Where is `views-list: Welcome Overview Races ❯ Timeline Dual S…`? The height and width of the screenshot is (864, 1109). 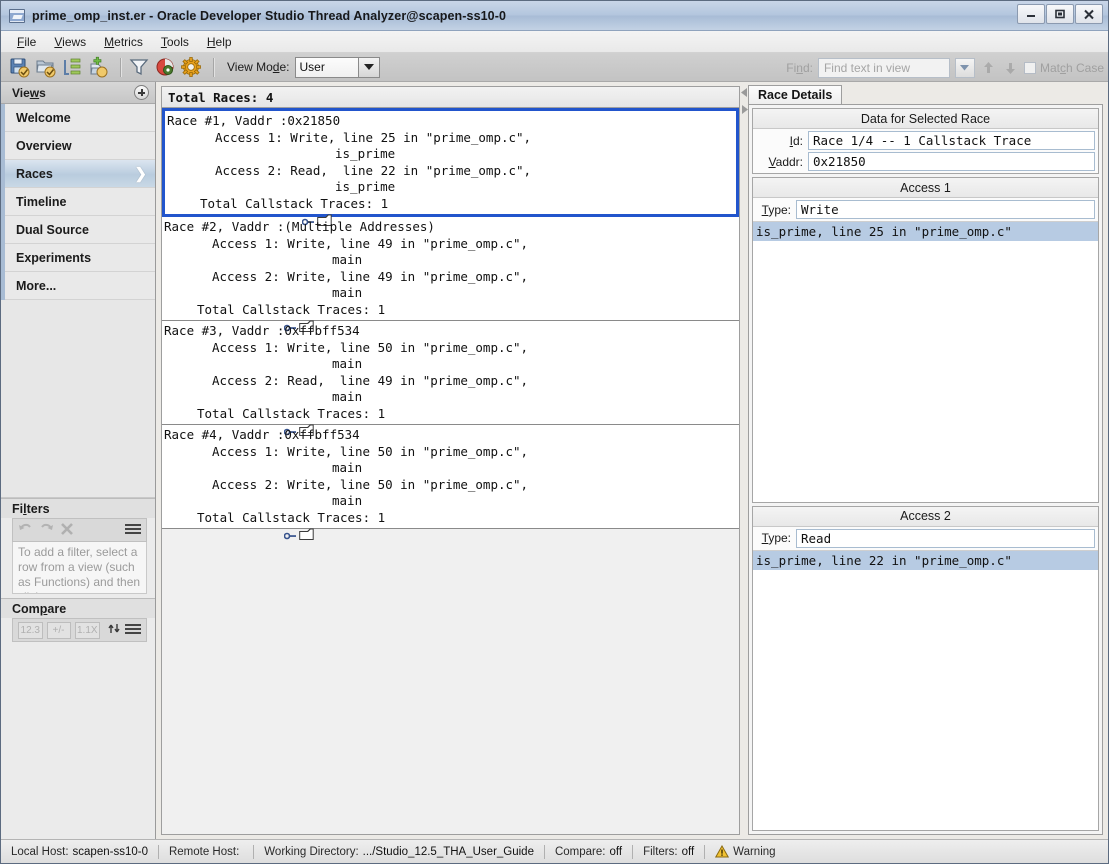 views-list: Welcome Overview Races ❯ Timeline Dual S… is located at coordinates (78, 202).